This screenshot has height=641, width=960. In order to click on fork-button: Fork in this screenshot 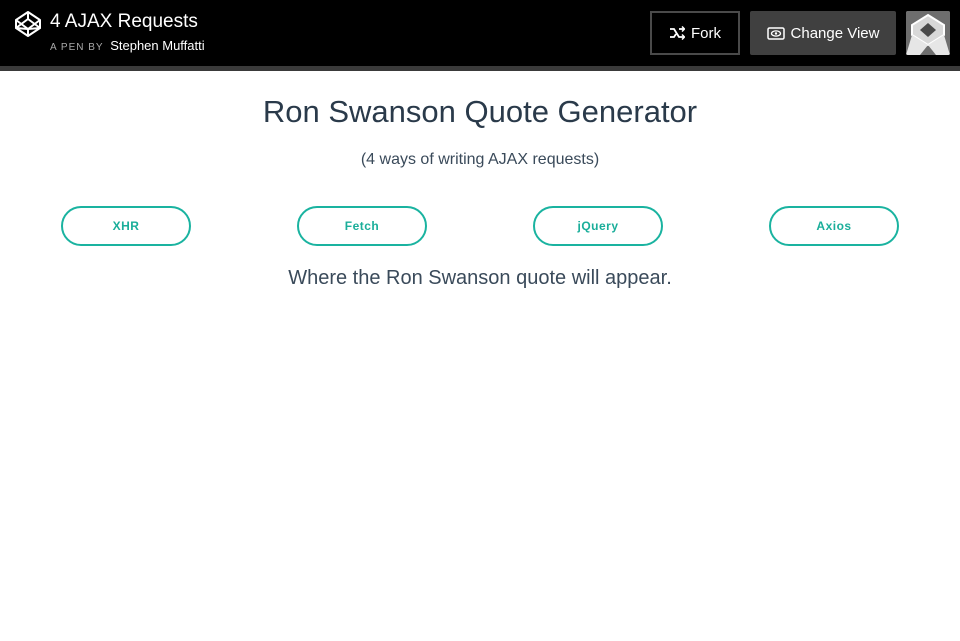, I will do `click(695, 33)`.